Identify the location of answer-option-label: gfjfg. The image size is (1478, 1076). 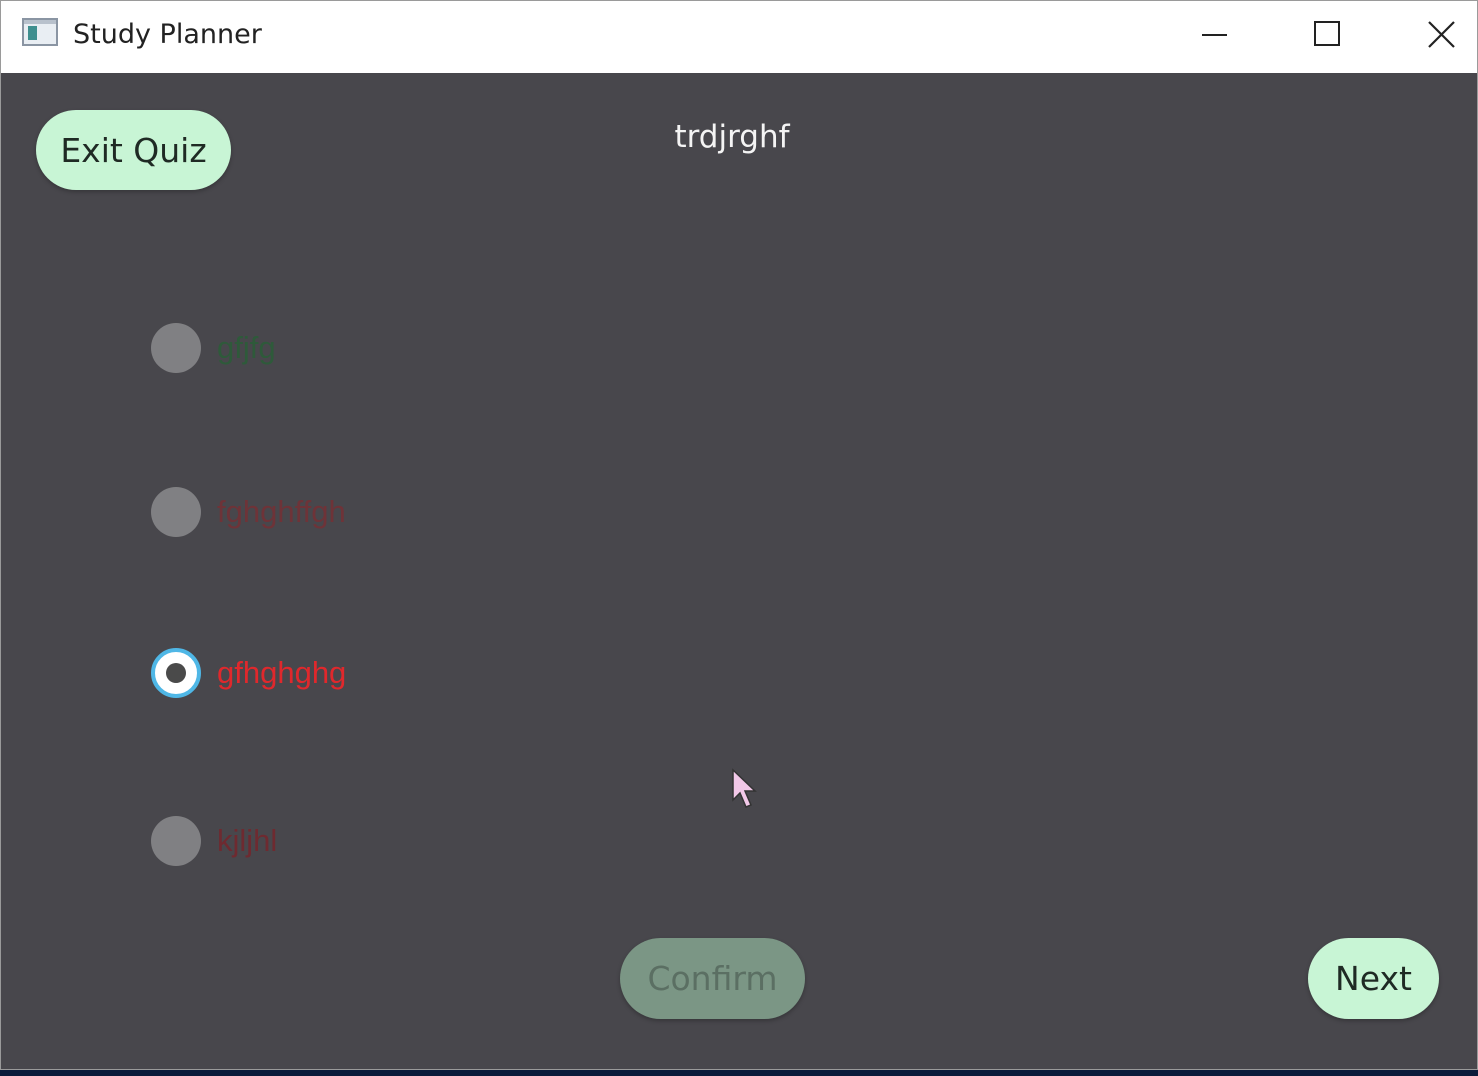
(246, 347).